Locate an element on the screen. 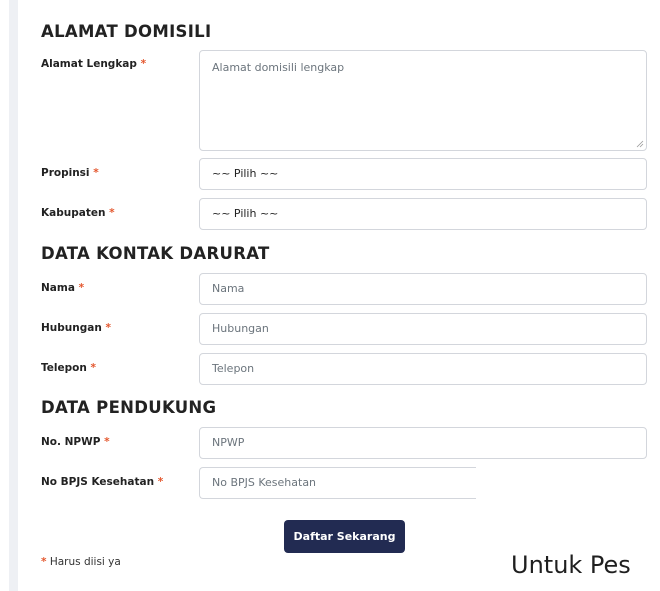 This screenshot has height=591, width=660. label-name: Nama * is located at coordinates (62, 288).